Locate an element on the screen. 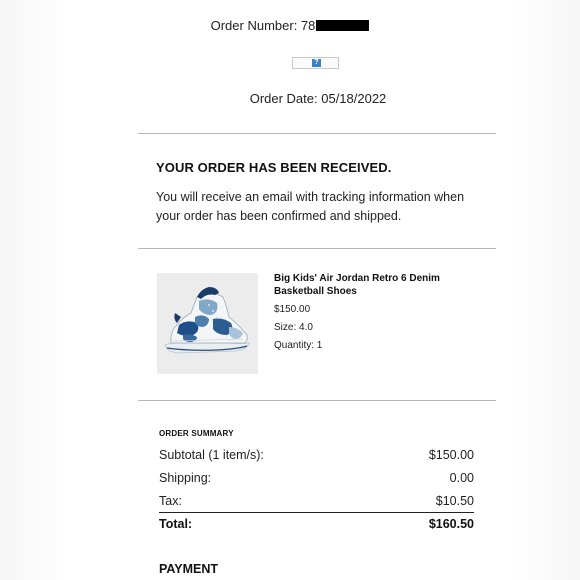 The height and width of the screenshot is (580, 580). subtotal-label: Subtotal (1 item/s): is located at coordinates (211, 455).